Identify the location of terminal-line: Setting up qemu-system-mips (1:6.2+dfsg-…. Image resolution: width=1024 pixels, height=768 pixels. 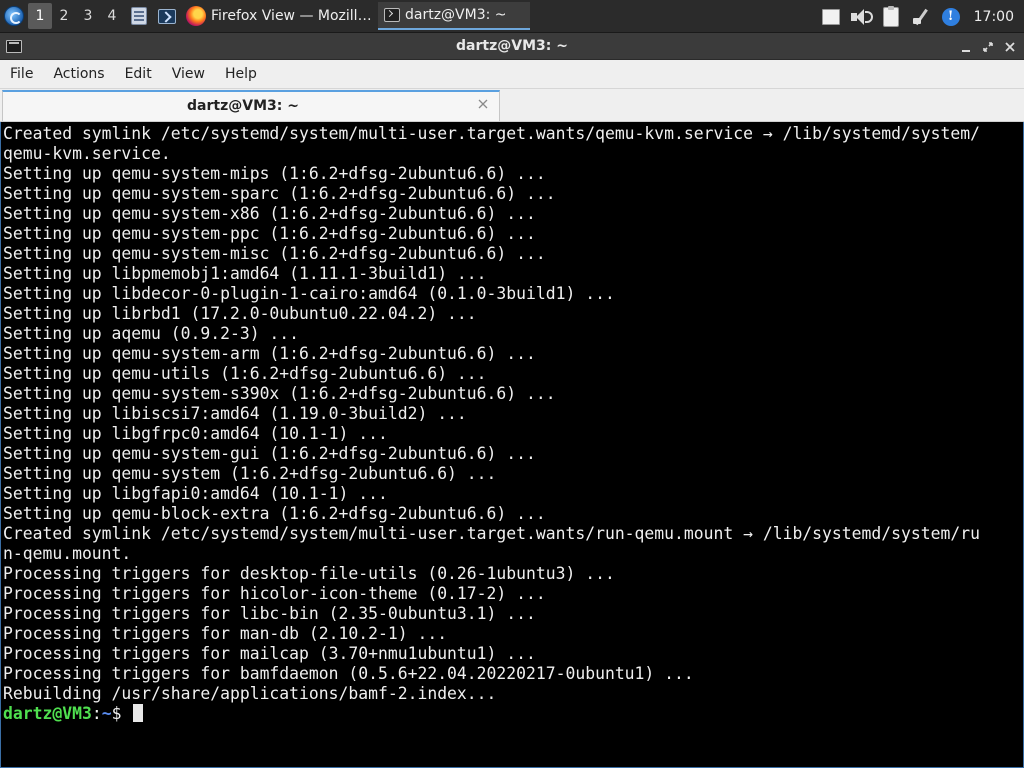
(274, 173).